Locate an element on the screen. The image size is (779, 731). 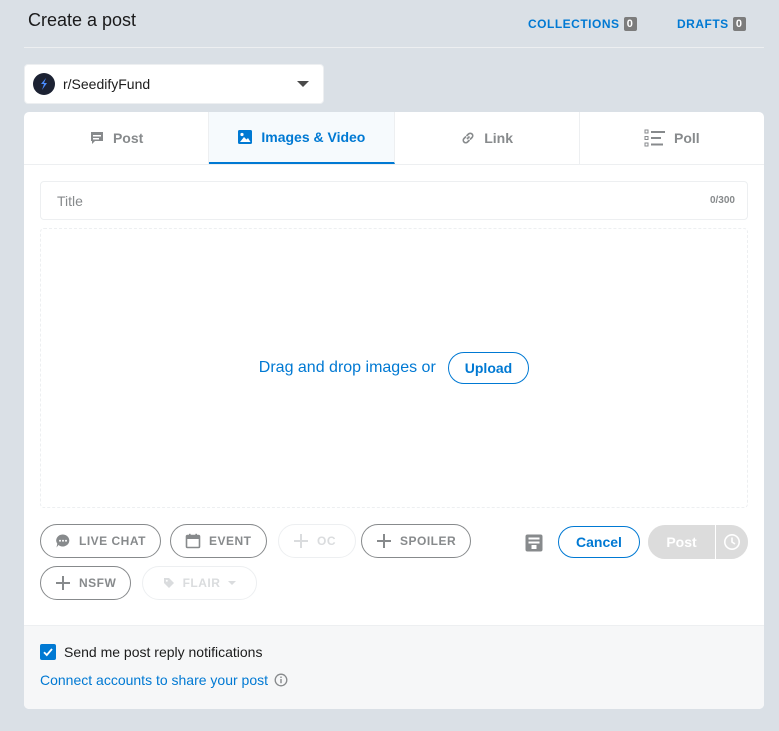
upload-button: Upload is located at coordinates (488, 368).